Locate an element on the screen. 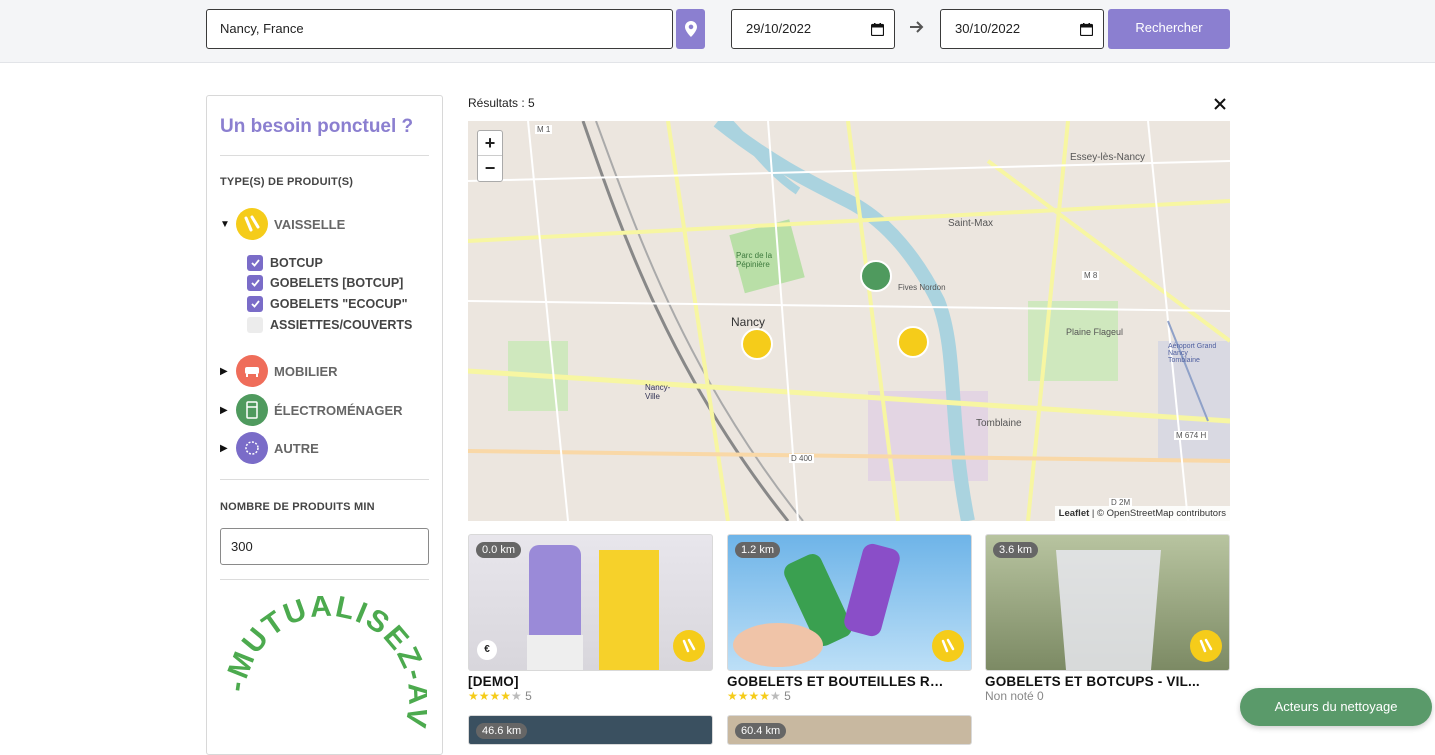 The height and width of the screenshot is (755, 1435). leaflet-link: Leaflet is located at coordinates (1074, 513).